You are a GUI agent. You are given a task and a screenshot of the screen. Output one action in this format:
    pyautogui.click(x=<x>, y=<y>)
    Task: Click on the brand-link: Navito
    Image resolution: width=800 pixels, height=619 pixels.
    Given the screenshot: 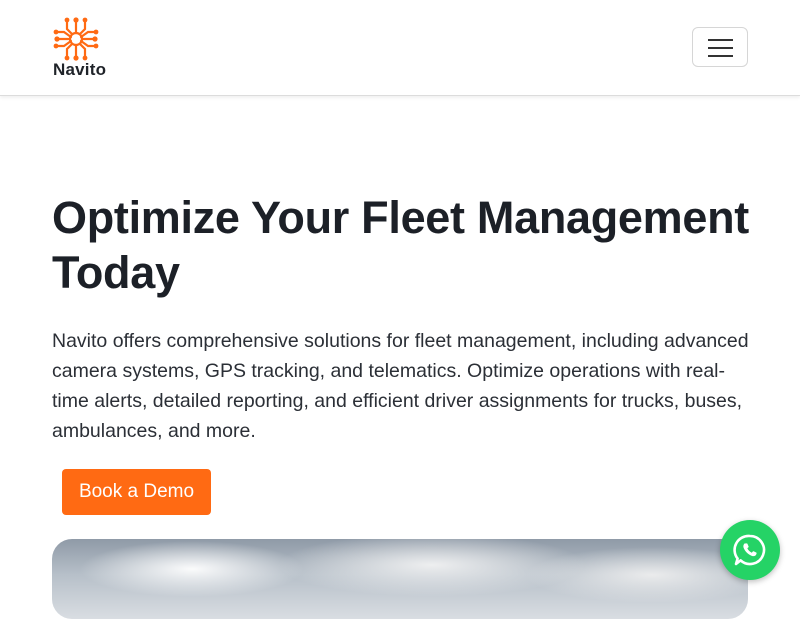 What is the action you would take?
    pyautogui.click(x=83, y=48)
    